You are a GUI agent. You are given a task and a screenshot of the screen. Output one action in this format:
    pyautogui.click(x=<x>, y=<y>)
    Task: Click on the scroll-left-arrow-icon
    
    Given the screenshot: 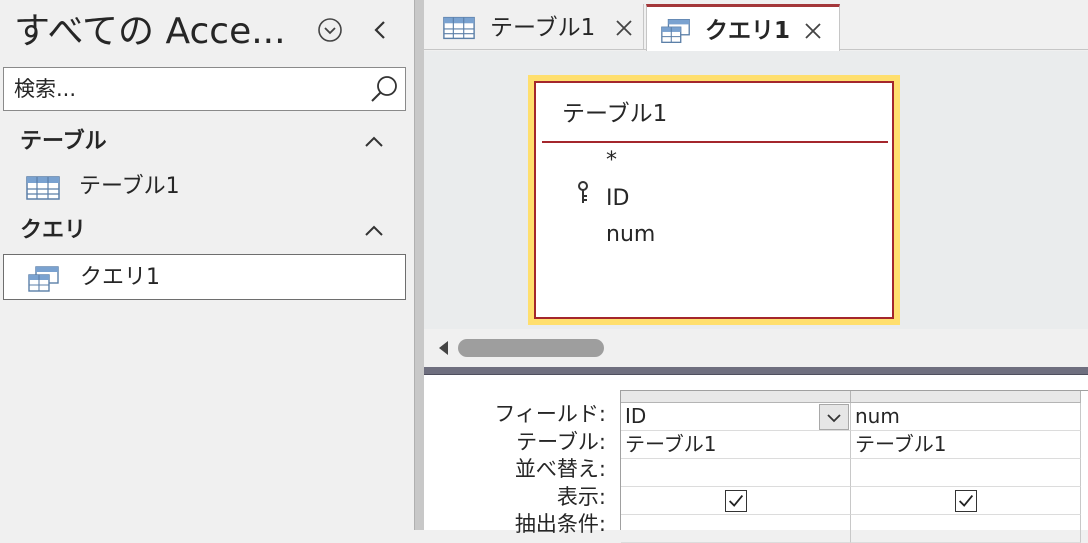 What is the action you would take?
    pyautogui.click(x=443, y=348)
    